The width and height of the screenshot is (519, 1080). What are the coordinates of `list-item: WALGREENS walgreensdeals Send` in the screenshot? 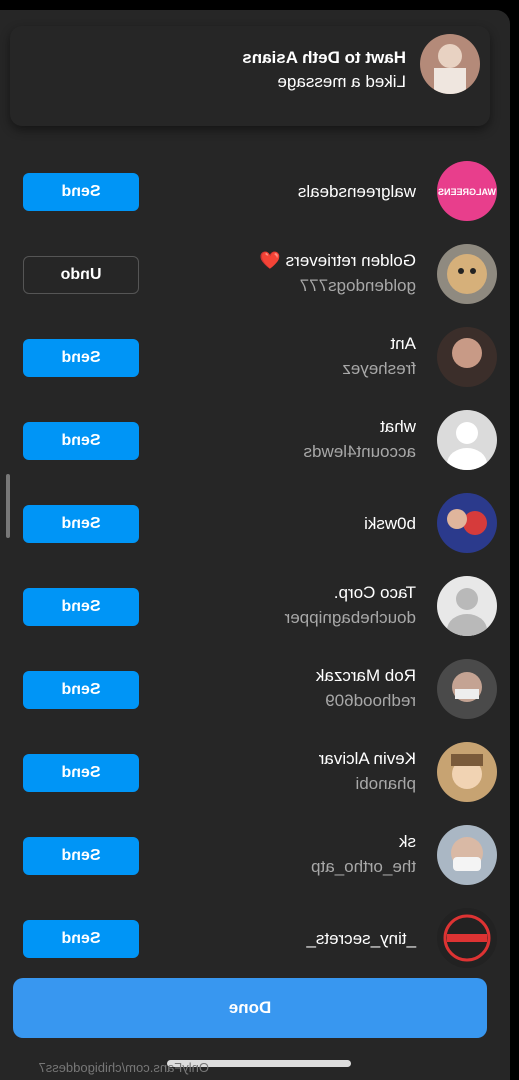 It's located at (255, 191).